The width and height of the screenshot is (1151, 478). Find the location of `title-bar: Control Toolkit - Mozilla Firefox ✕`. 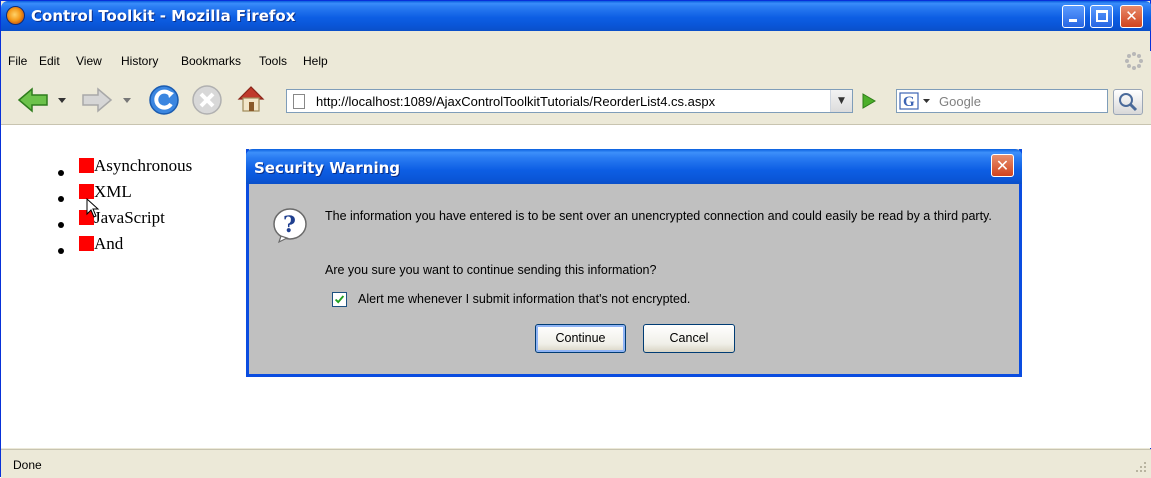

title-bar: Control Toolkit - Mozilla Firefox ✕ is located at coordinates (576, 16).